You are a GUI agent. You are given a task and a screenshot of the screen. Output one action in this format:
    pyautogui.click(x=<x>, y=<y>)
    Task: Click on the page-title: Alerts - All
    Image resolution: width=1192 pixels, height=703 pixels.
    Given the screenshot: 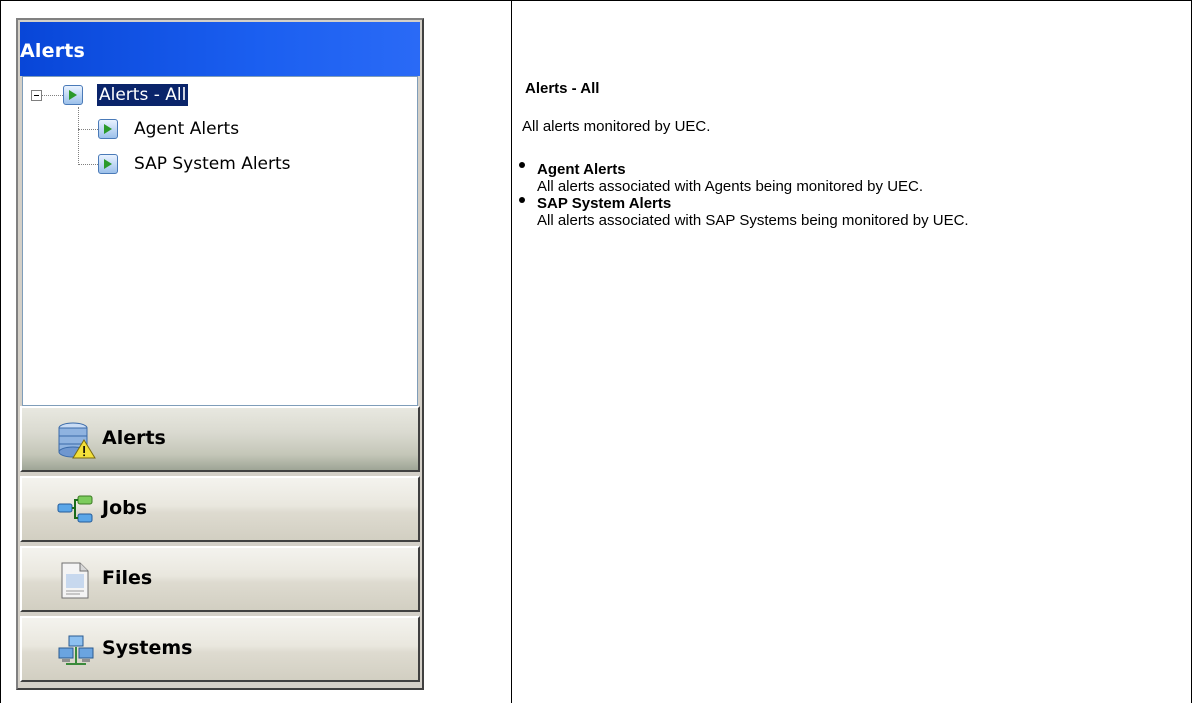 What is the action you would take?
    pyautogui.click(x=562, y=88)
    